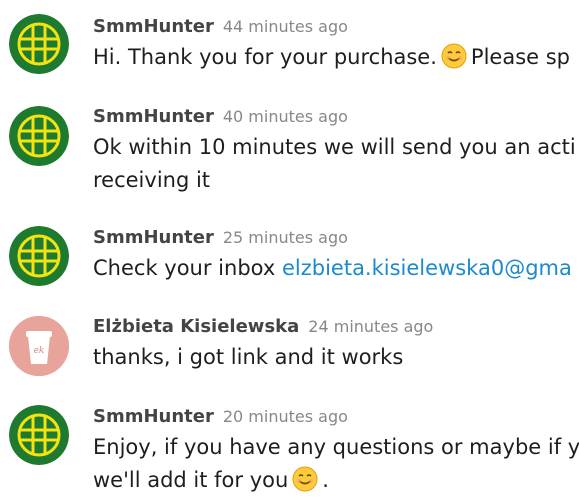 The image size is (579, 502). What do you see at coordinates (285, 237) in the screenshot?
I see `timestamp: 25 minutes ago` at bounding box center [285, 237].